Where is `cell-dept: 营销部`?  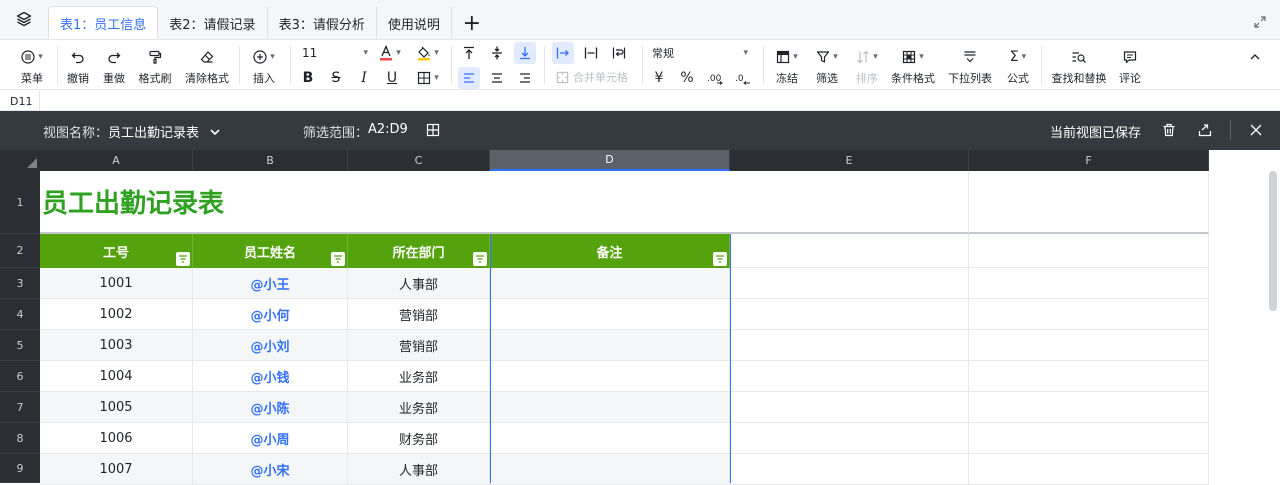 cell-dept: 营销部 is located at coordinates (419, 345).